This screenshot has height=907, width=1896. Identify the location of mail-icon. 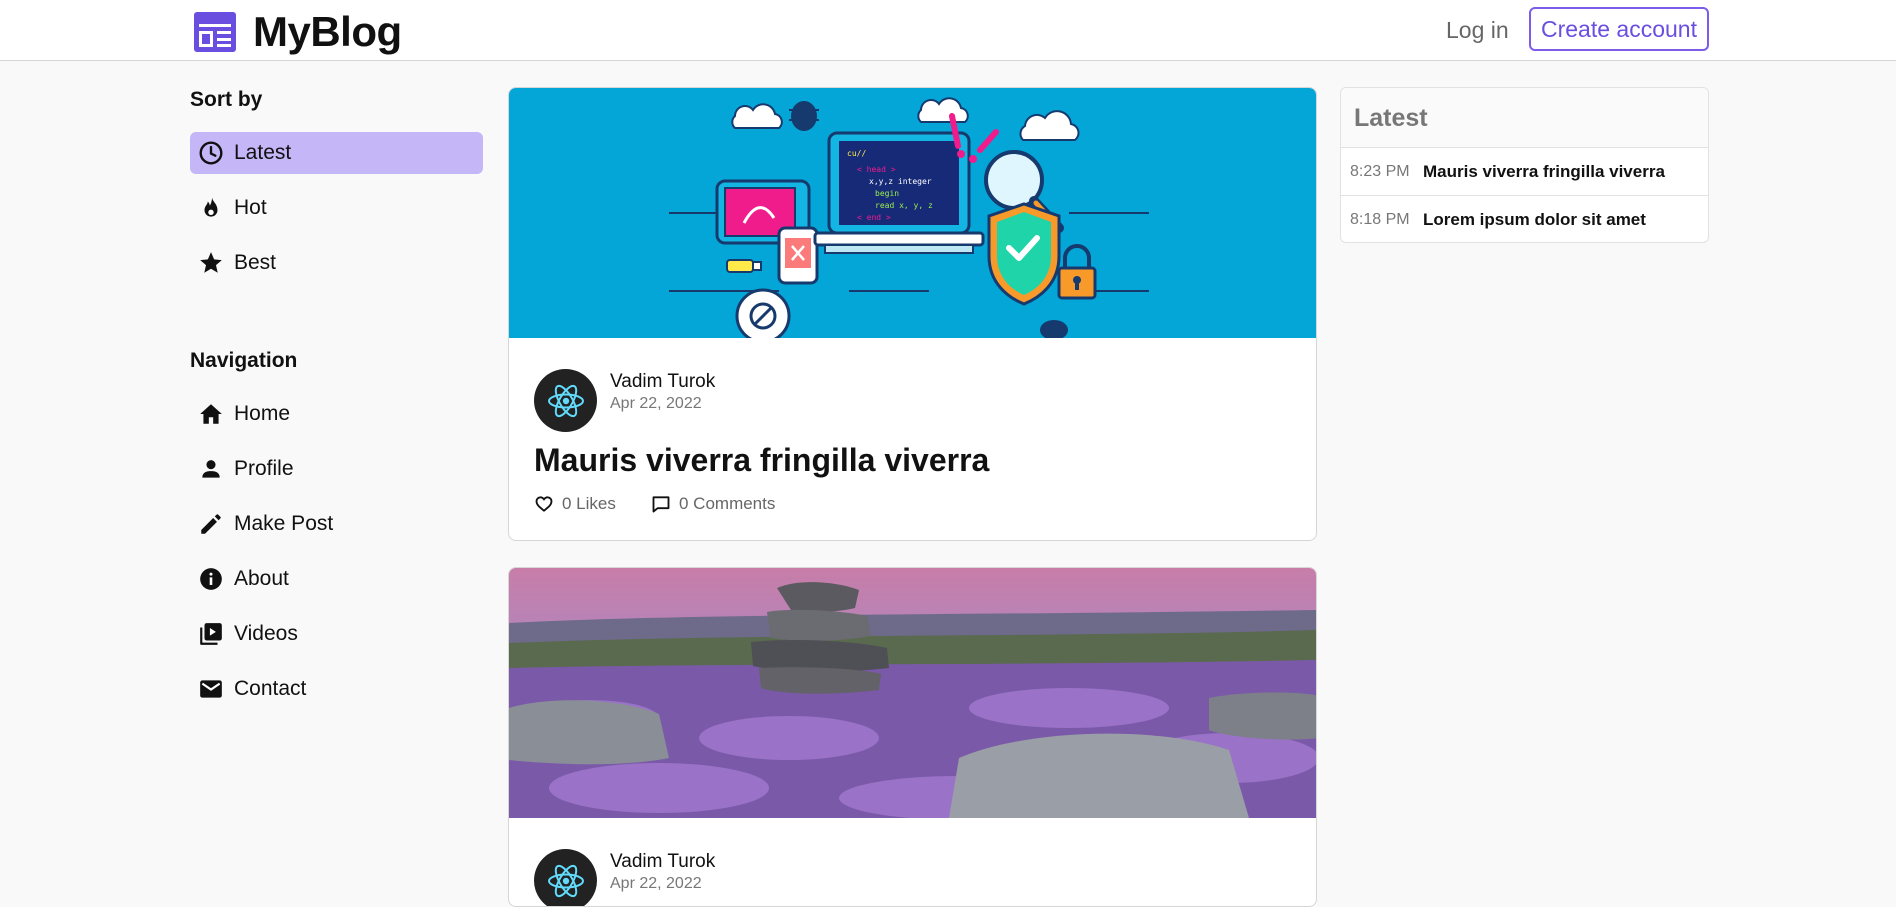
(211, 689).